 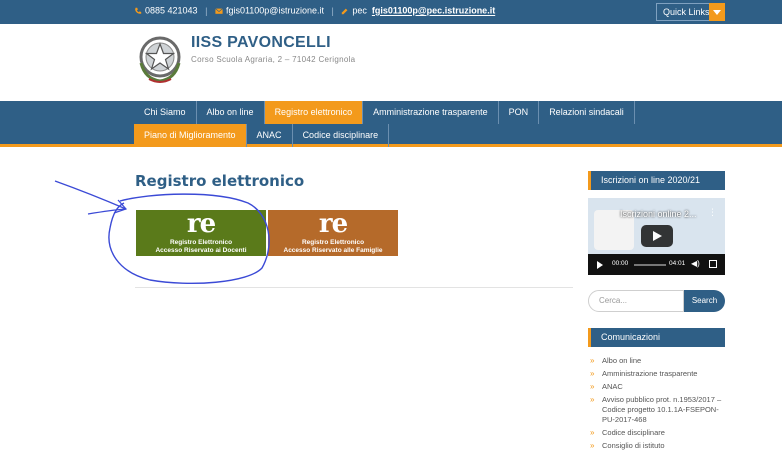 I want to click on nav-item-chi-siamo: Chi Siamo, so click(x=165, y=112).